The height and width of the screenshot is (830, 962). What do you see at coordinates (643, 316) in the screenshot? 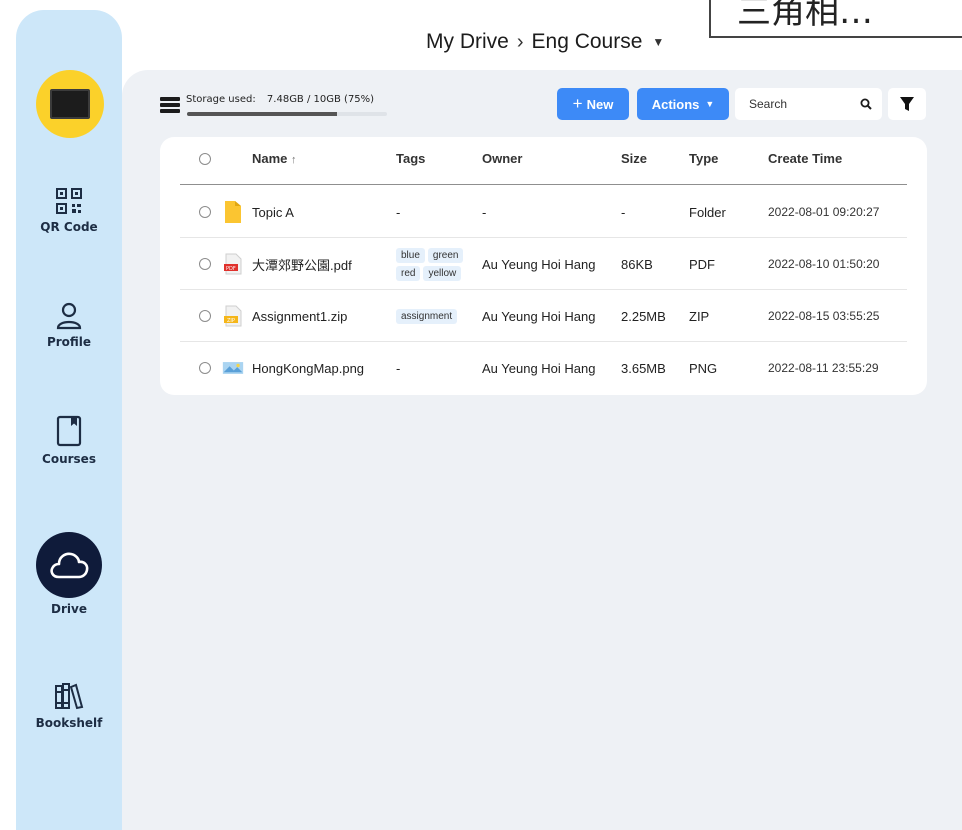
I see `size-cell: 2.25MB` at bounding box center [643, 316].